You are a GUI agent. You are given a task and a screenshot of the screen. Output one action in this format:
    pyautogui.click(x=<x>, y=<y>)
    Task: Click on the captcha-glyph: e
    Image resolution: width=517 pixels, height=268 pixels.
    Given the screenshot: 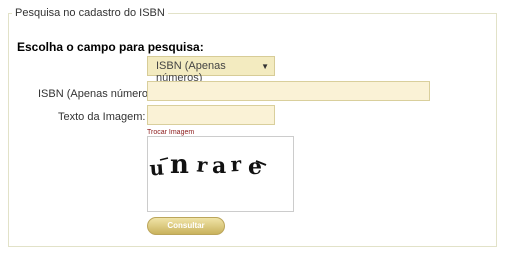 What is the action you would take?
    pyautogui.click(x=255, y=167)
    